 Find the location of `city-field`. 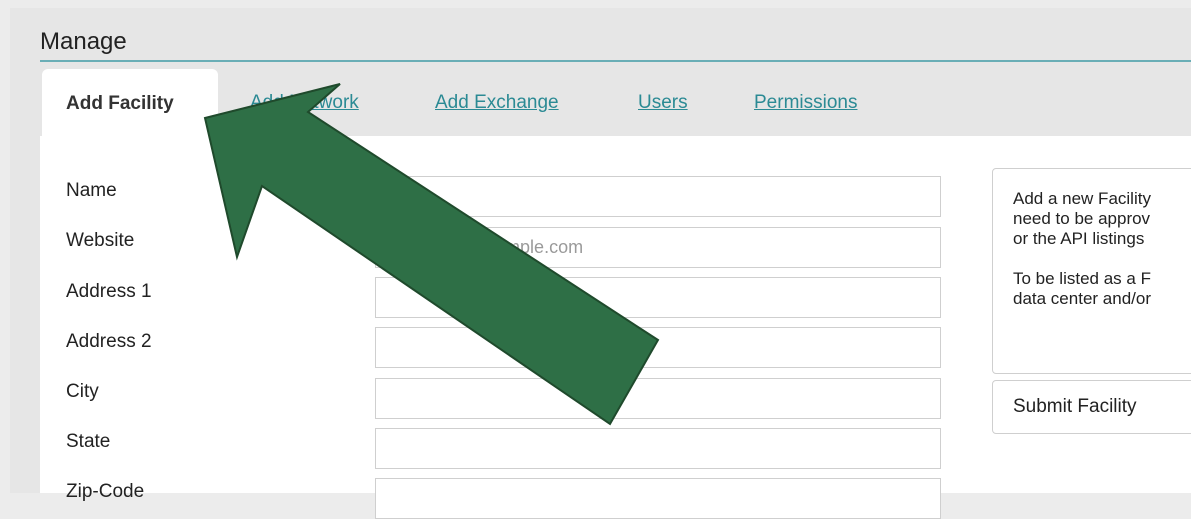

city-field is located at coordinates (658, 398).